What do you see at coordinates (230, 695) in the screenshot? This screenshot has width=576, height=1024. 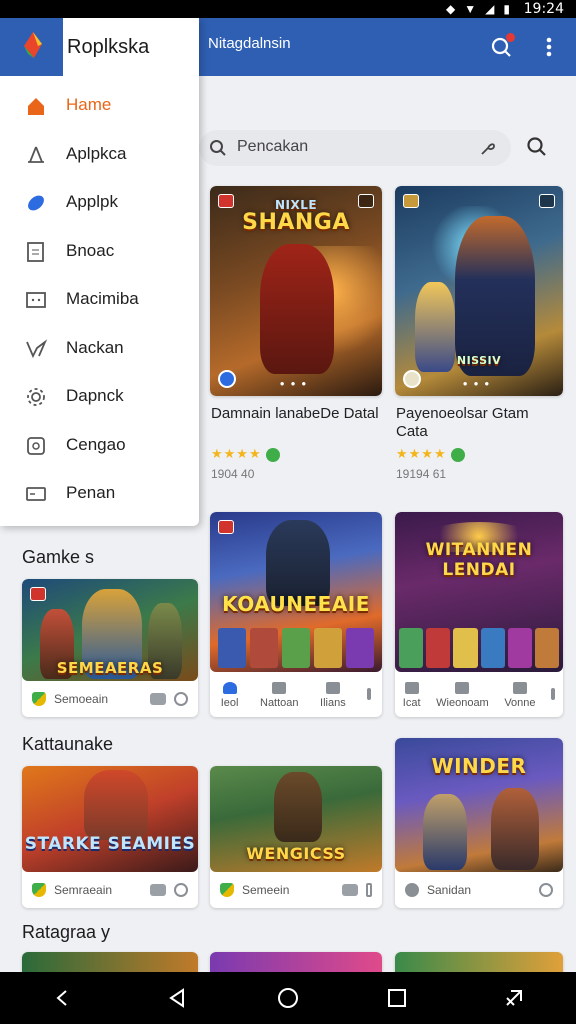 I see `tab-item: Ieol` at bounding box center [230, 695].